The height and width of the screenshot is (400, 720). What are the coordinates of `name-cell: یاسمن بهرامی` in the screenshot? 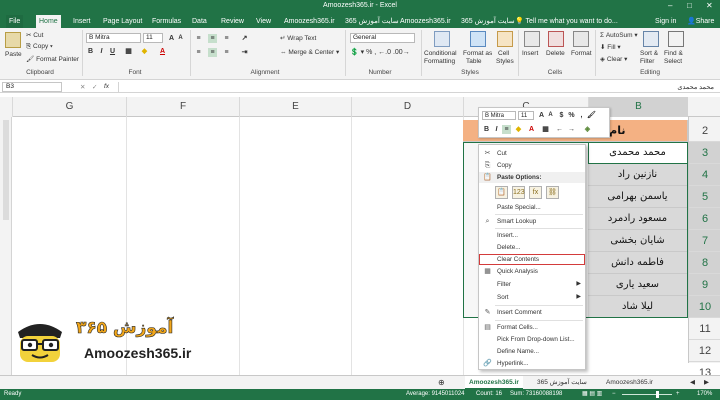 It's located at (638, 197).